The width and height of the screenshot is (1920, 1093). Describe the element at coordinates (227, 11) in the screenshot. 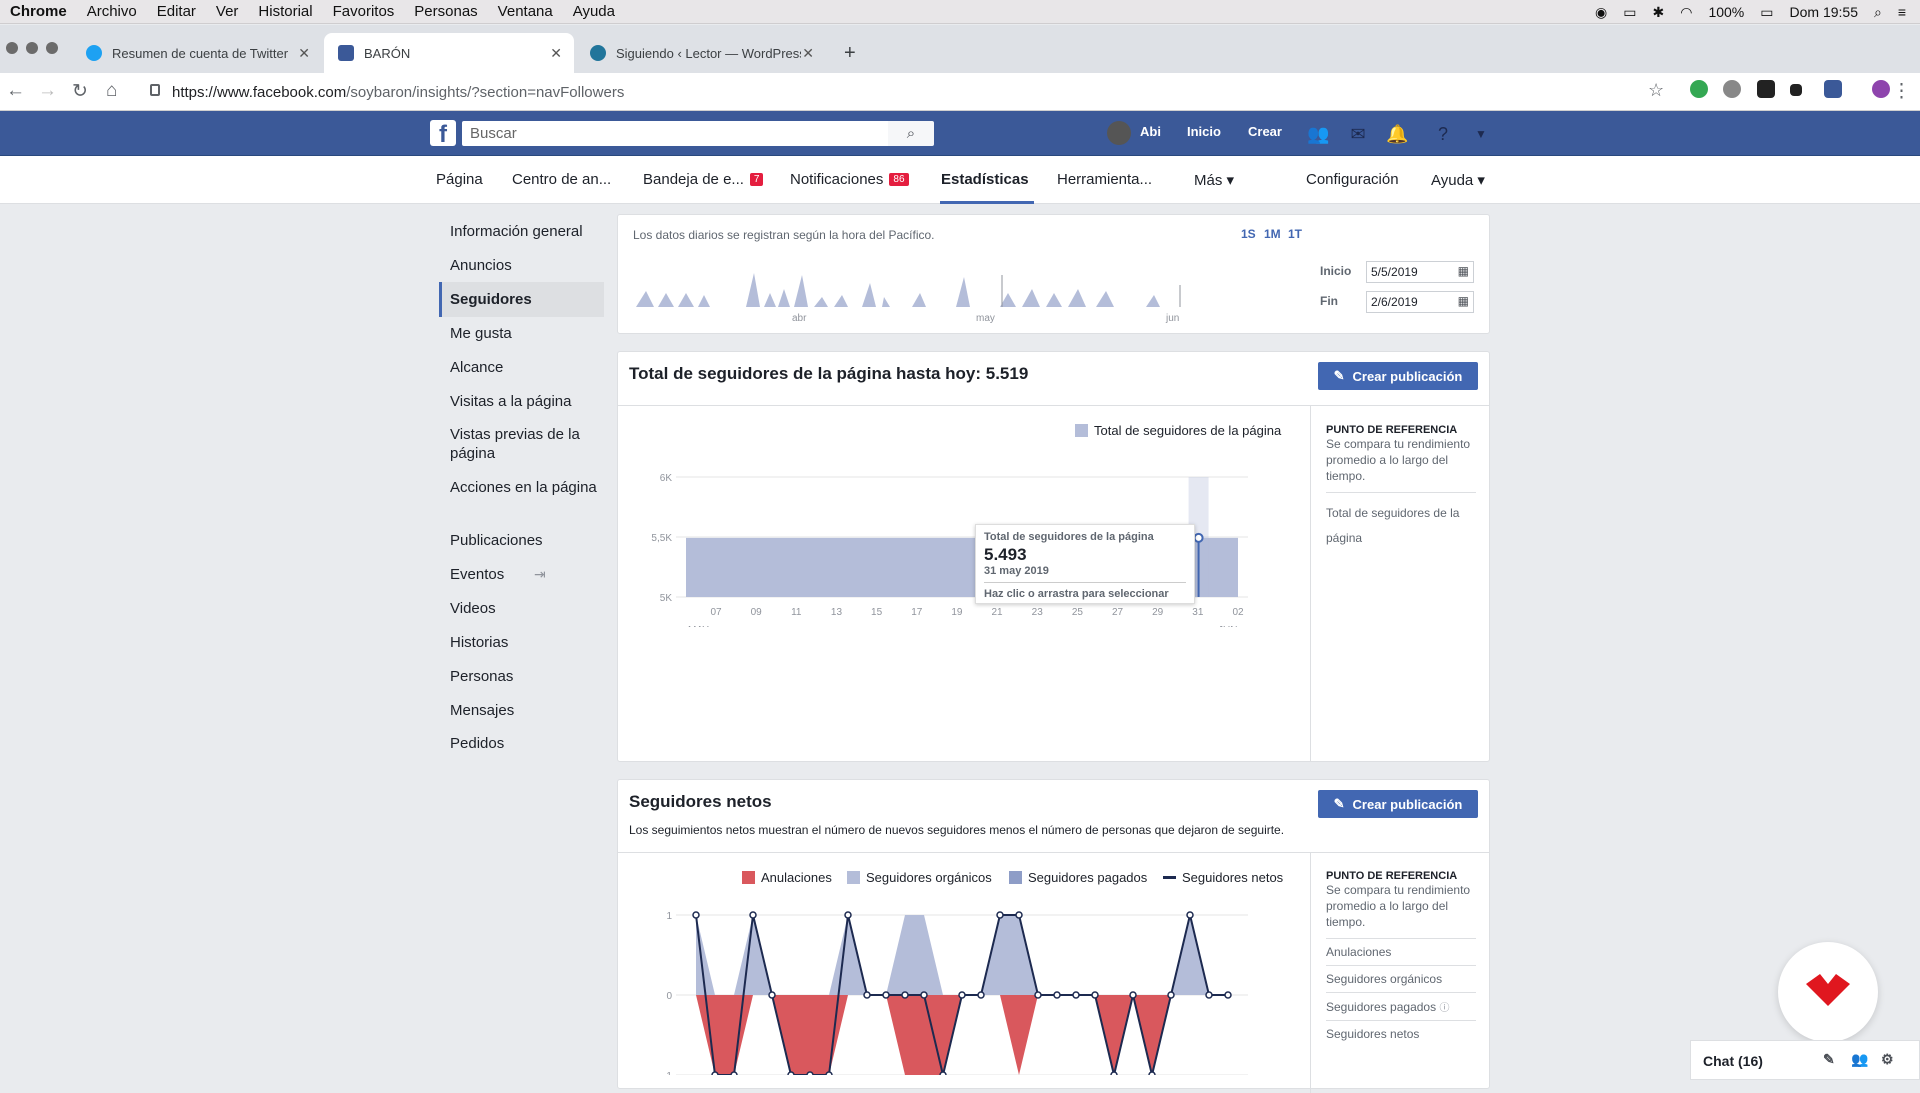

I see `menu-ver: Ver` at that location.